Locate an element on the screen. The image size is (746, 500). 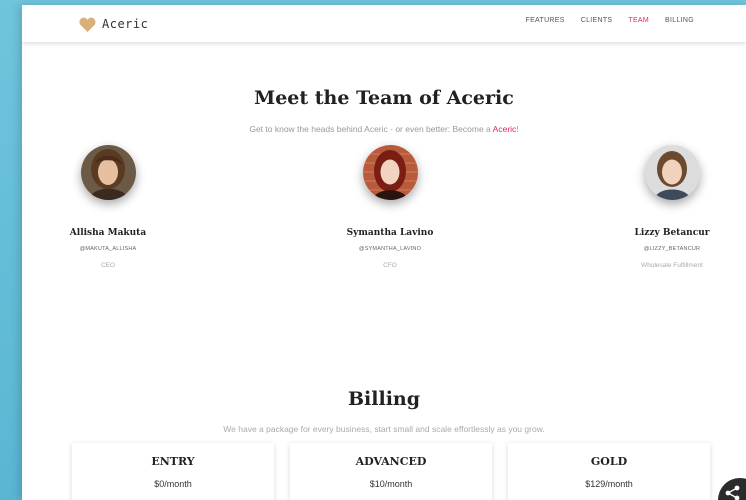
team-subtitle-suffix: ! is located at coordinates (517, 129).